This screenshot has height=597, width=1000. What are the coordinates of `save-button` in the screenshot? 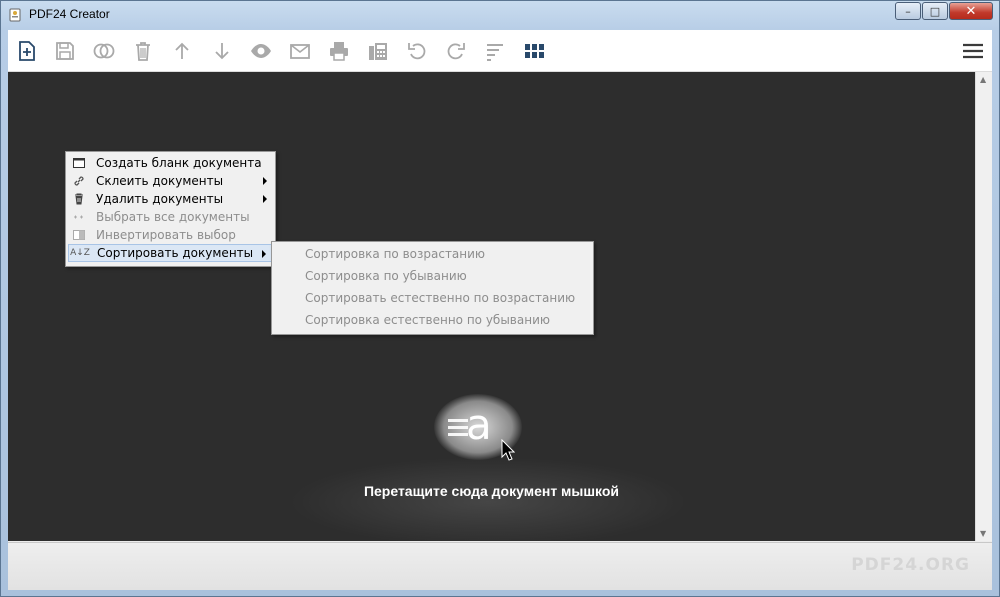 It's located at (65, 51).